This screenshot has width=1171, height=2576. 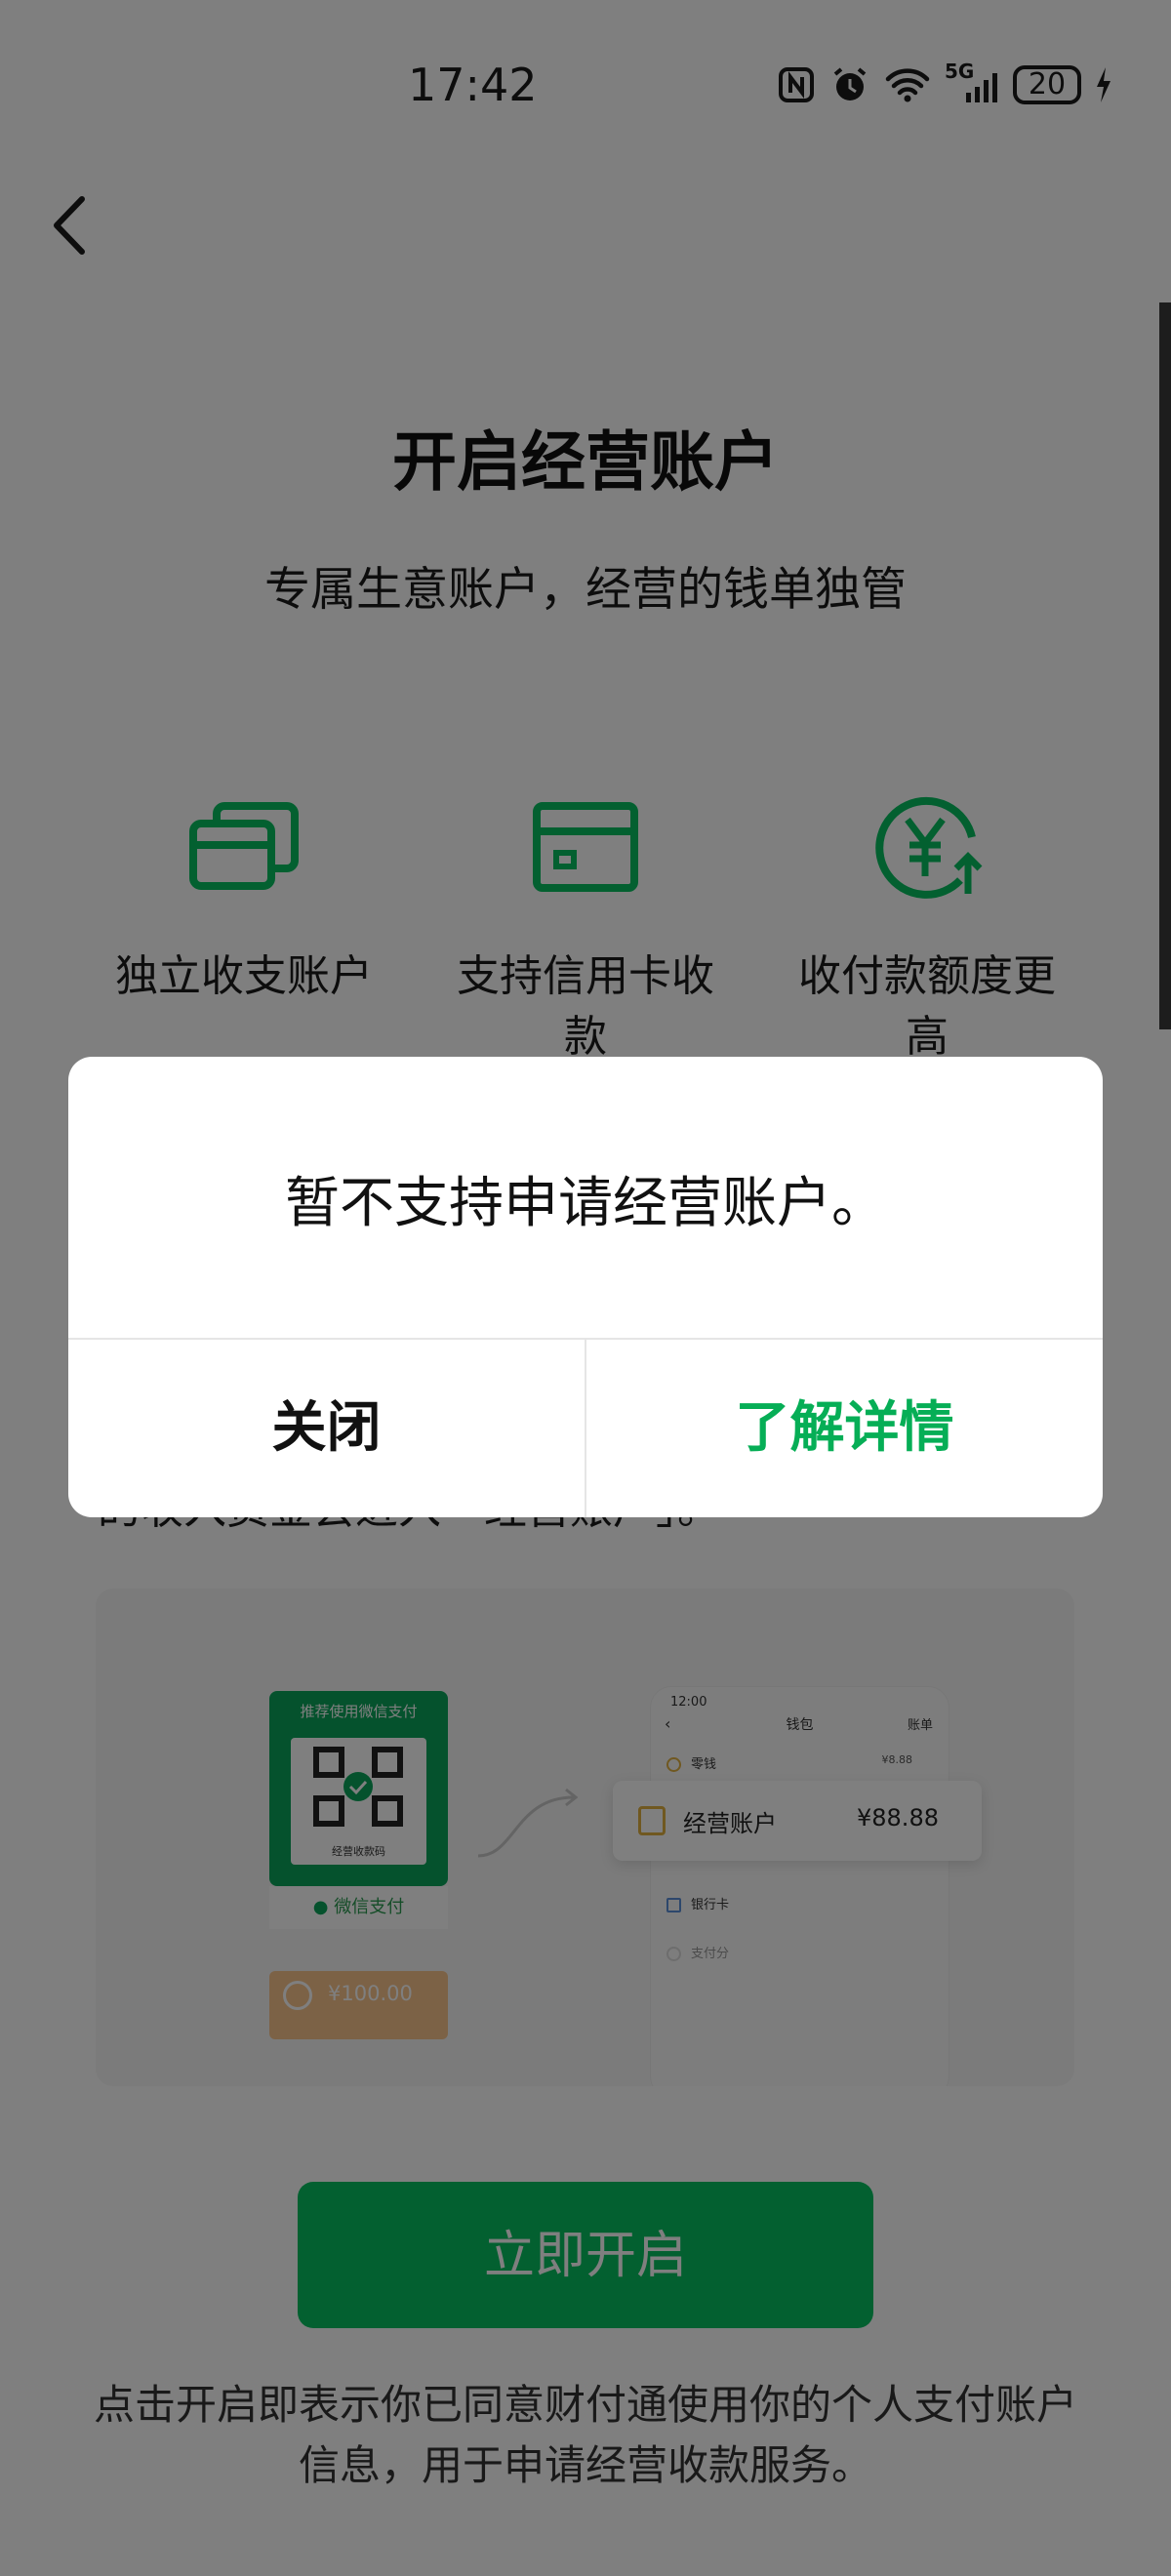 What do you see at coordinates (326, 1428) in the screenshot?
I see `close-button: 关闭` at bounding box center [326, 1428].